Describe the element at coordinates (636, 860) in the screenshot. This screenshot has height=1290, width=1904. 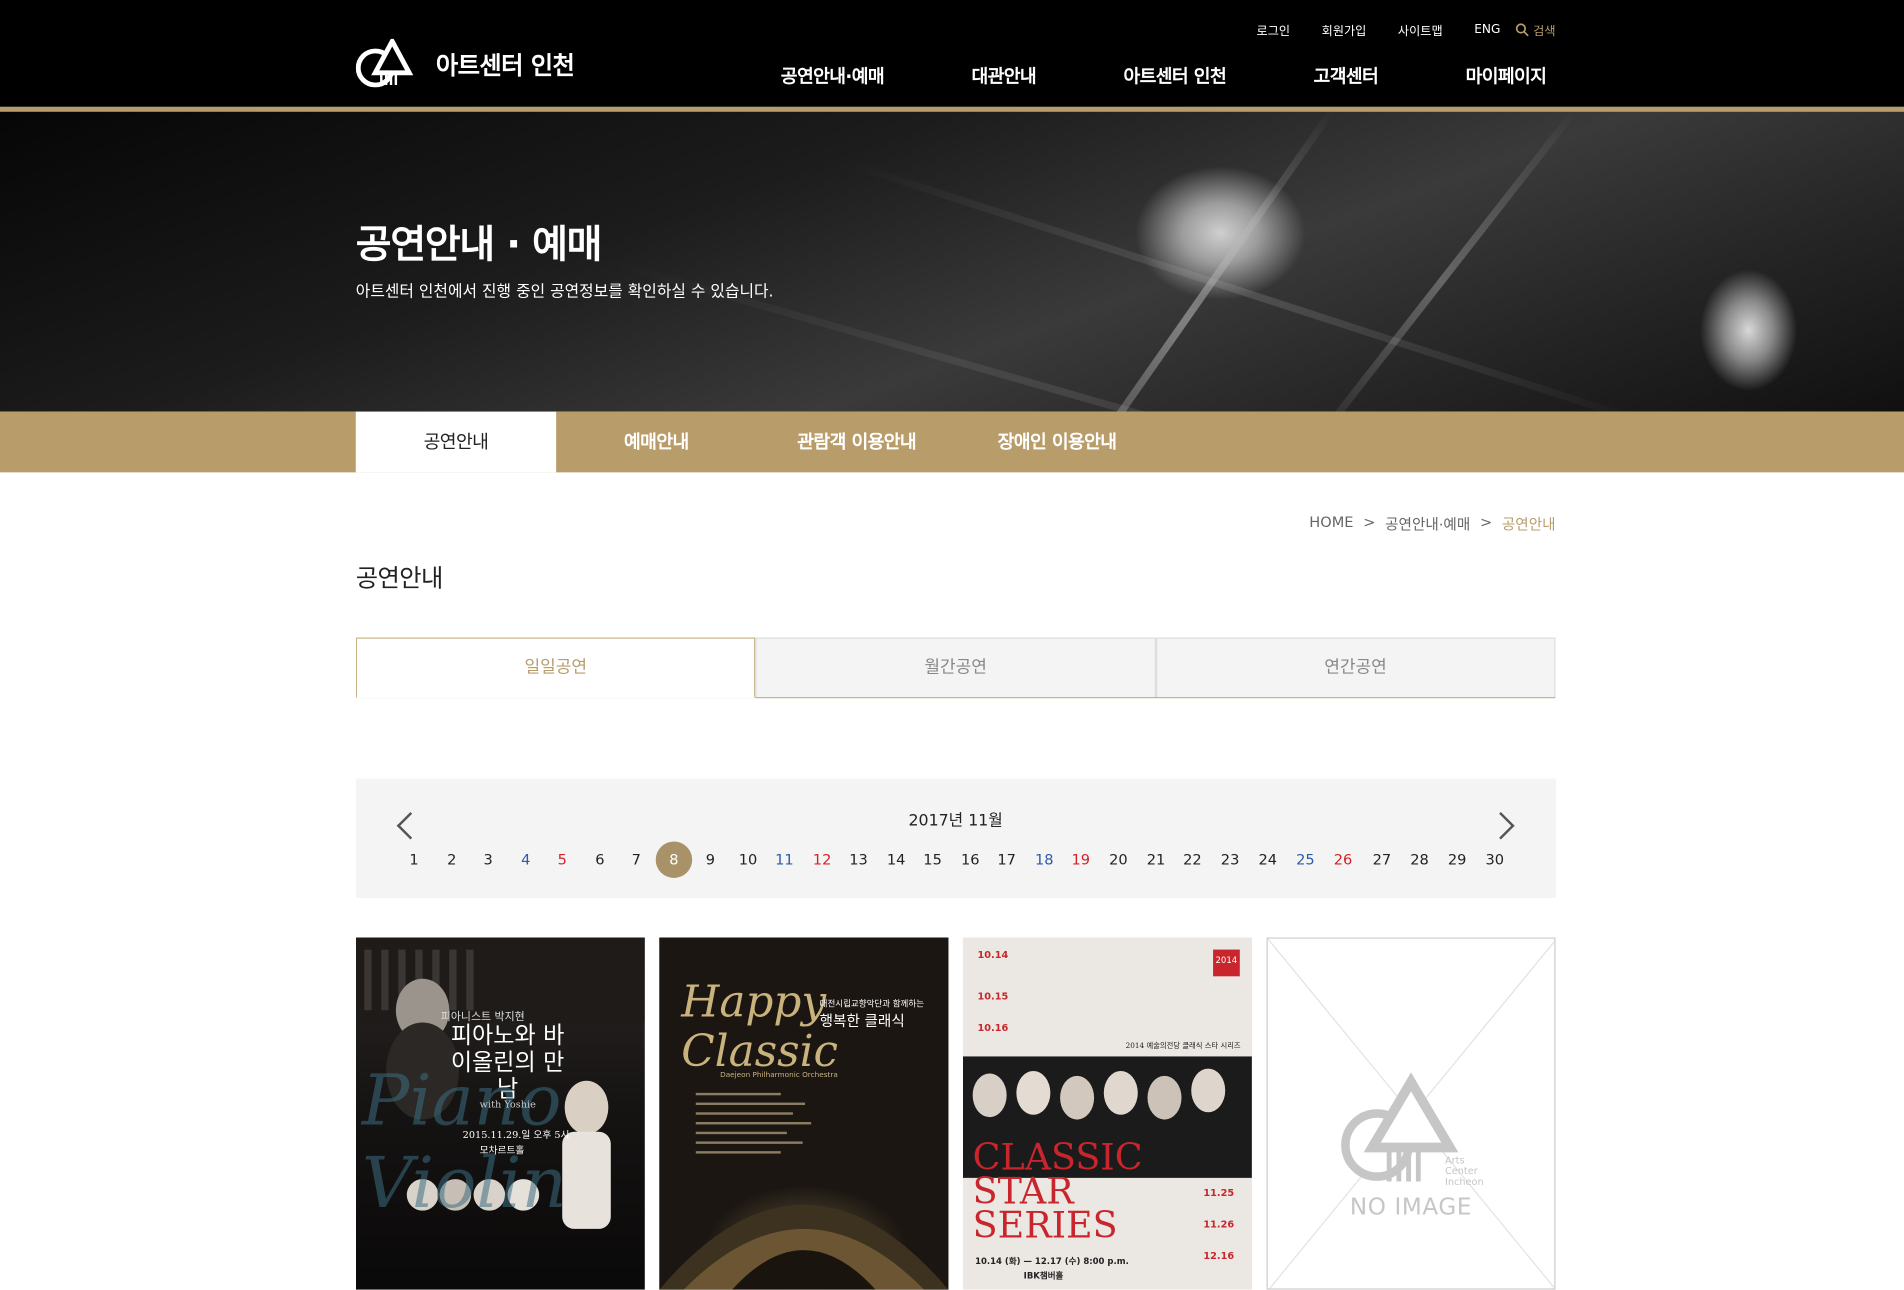
I see `calendar-day: 7` at that location.